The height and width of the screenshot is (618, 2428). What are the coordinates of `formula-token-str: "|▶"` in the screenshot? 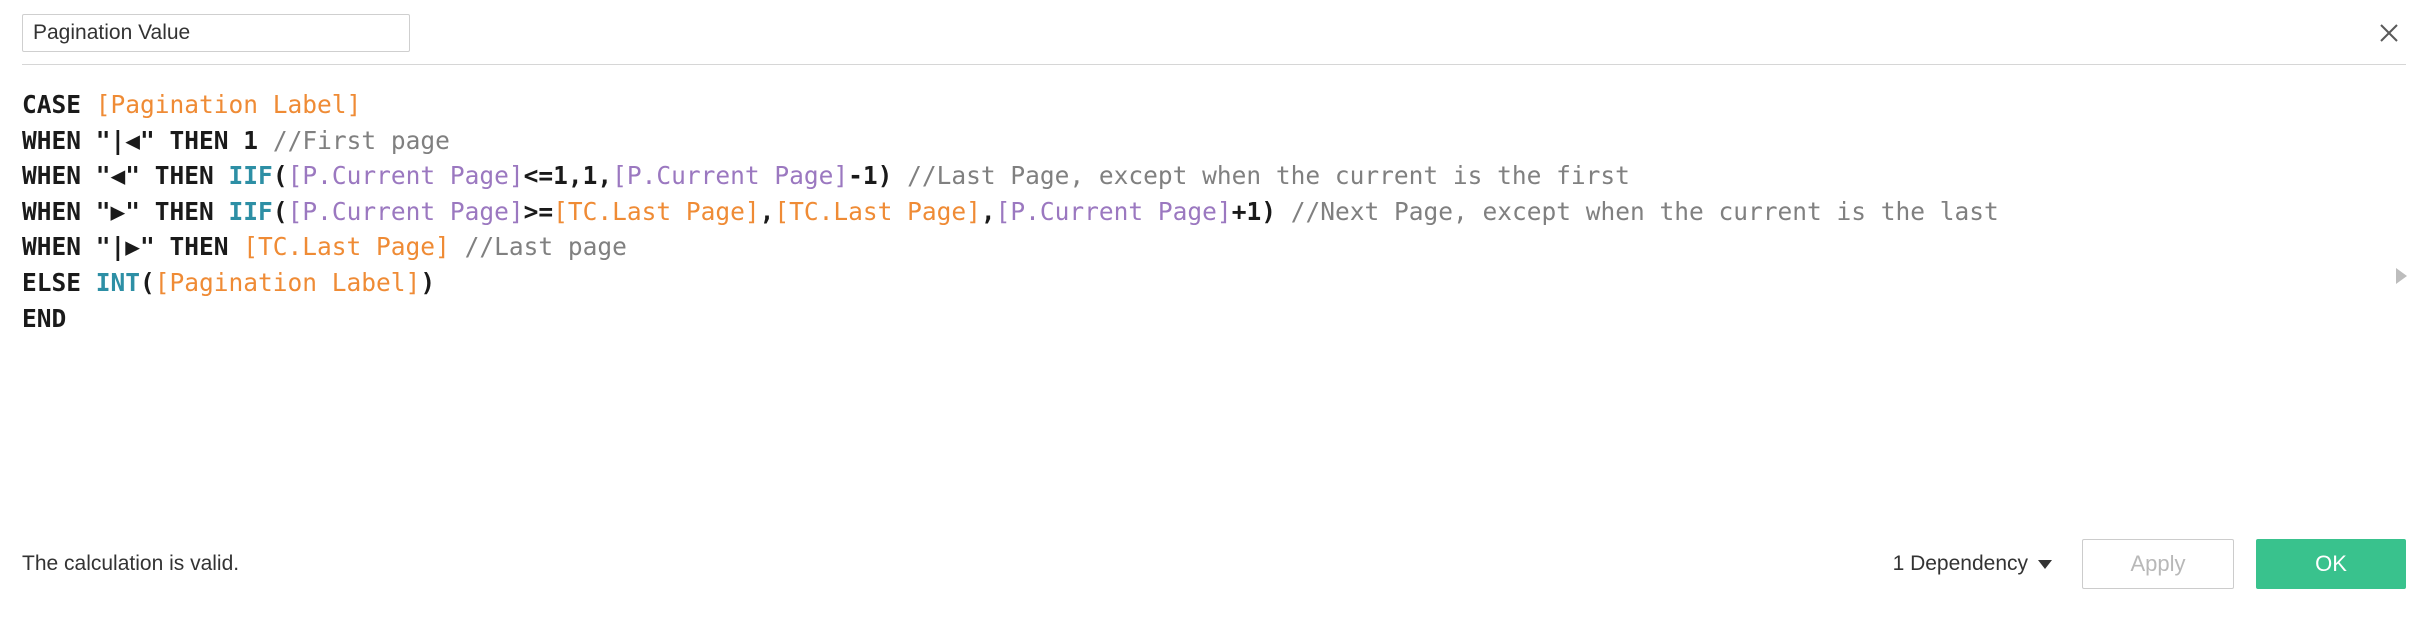 It's located at (132, 247).